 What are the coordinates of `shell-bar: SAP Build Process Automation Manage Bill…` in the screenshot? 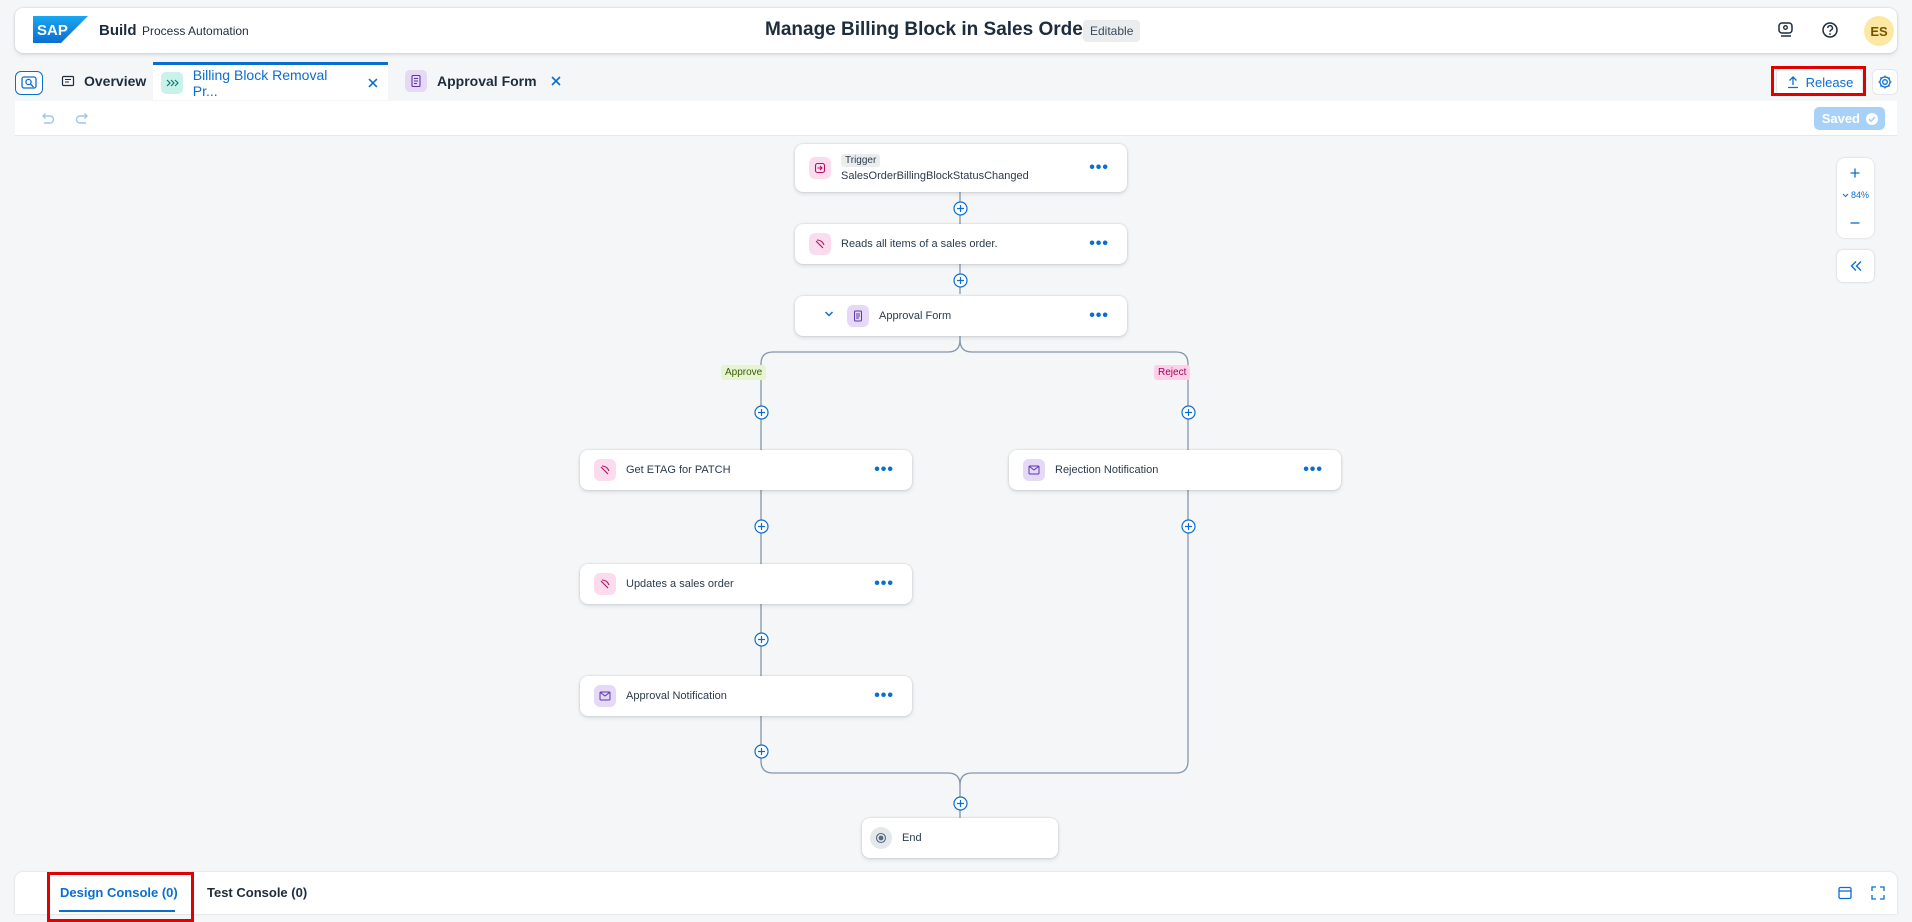 It's located at (956, 30).